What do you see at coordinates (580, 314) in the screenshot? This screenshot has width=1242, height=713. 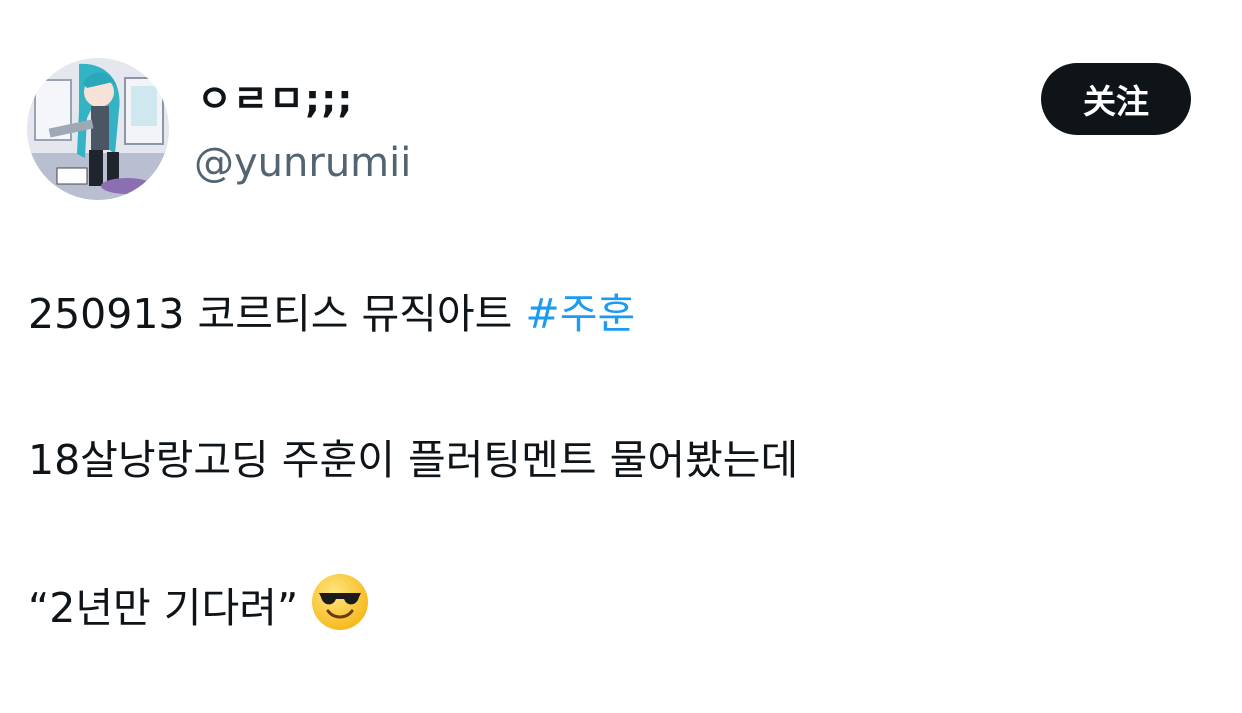 I see `hashtag-link: #주훈` at bounding box center [580, 314].